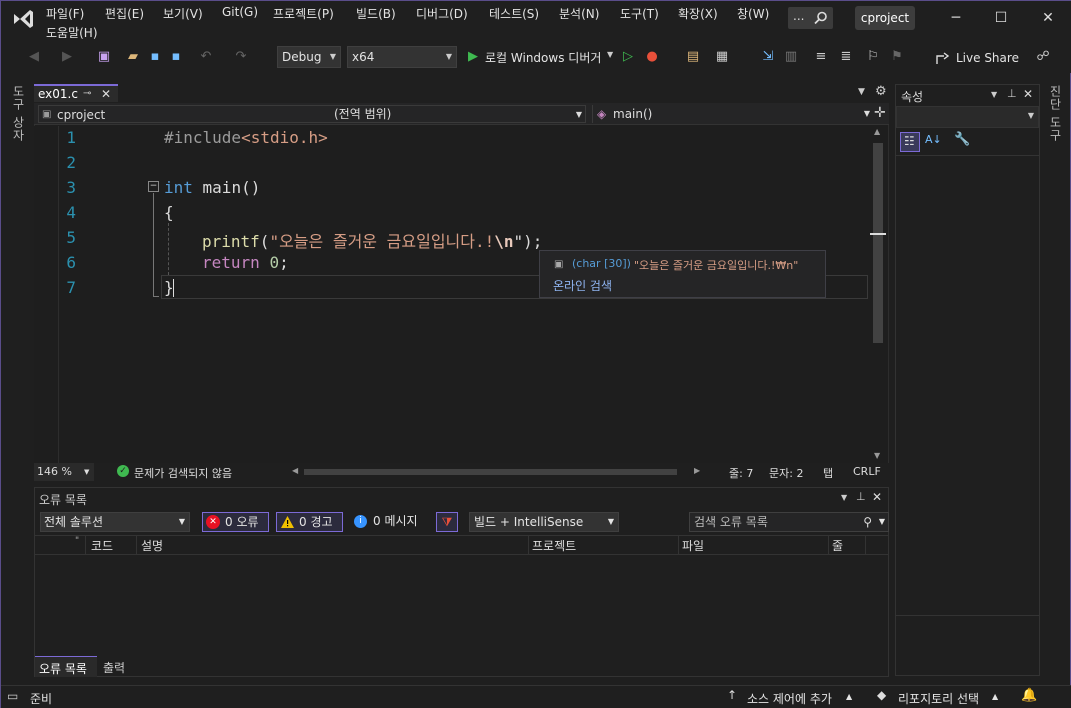 The height and width of the screenshot is (708, 1071). Describe the element at coordinates (124, 13) in the screenshot. I see `menu-edit: 편집(E)` at that location.